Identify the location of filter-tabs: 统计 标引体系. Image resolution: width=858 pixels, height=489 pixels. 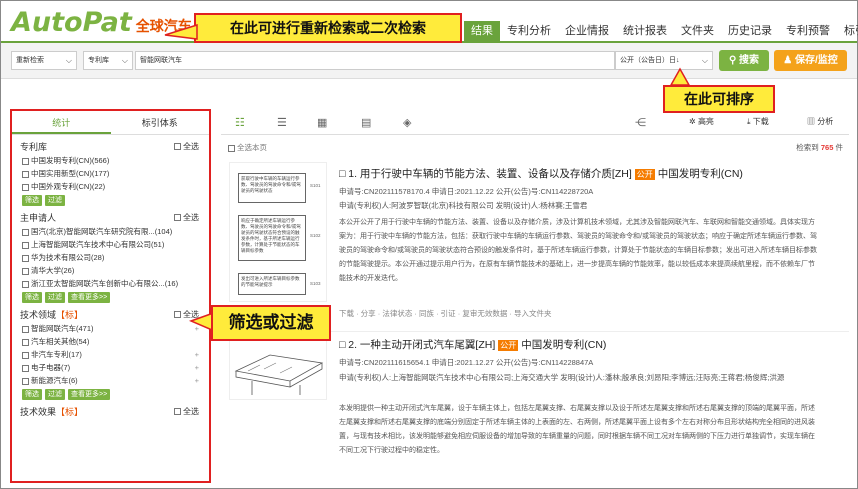
(110, 123).